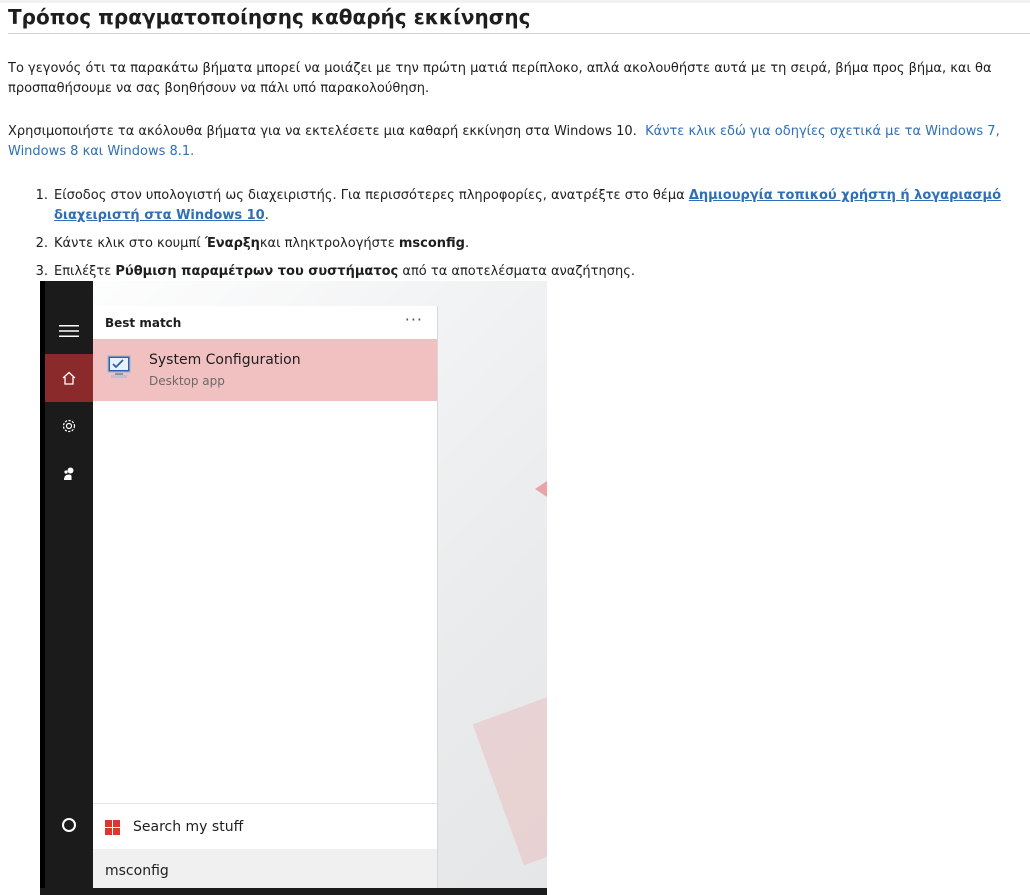  What do you see at coordinates (66, 588) in the screenshot?
I see `start-rail` at bounding box center [66, 588].